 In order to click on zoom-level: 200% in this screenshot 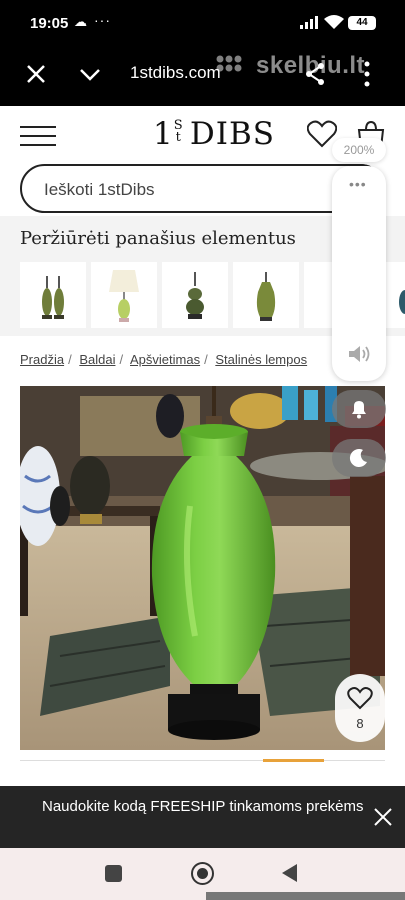, I will do `click(359, 150)`.